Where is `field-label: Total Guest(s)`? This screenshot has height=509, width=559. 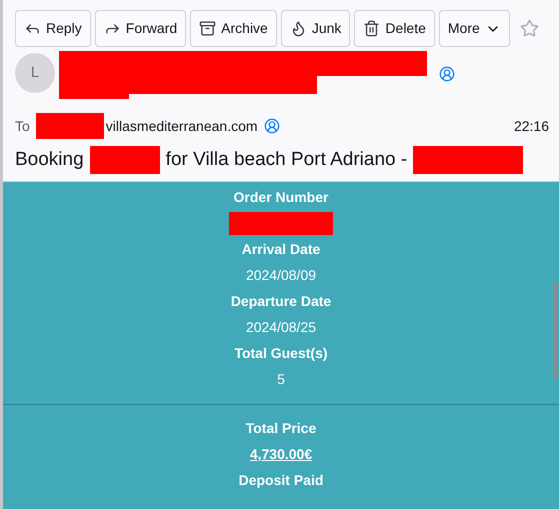
field-label: Total Guest(s) is located at coordinates (281, 353).